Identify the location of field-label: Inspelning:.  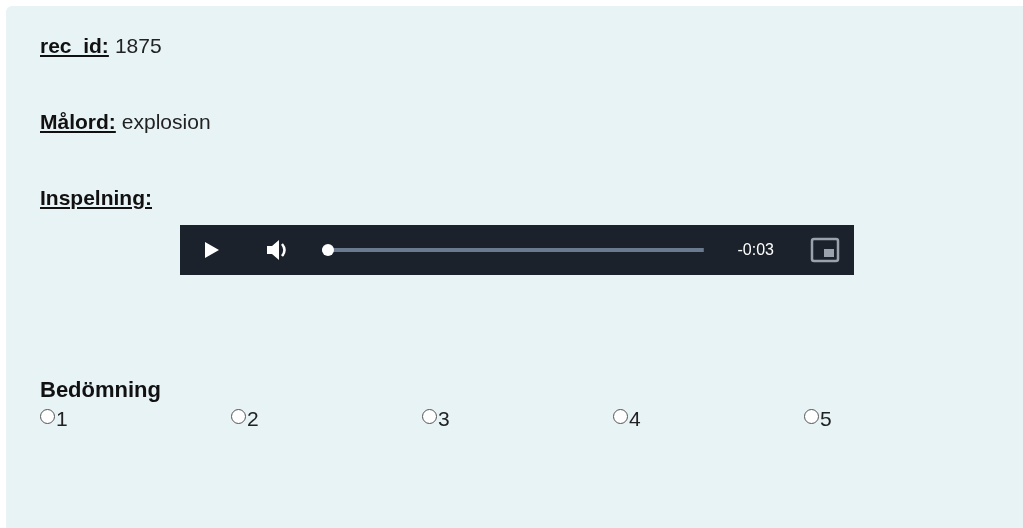
(96, 198).